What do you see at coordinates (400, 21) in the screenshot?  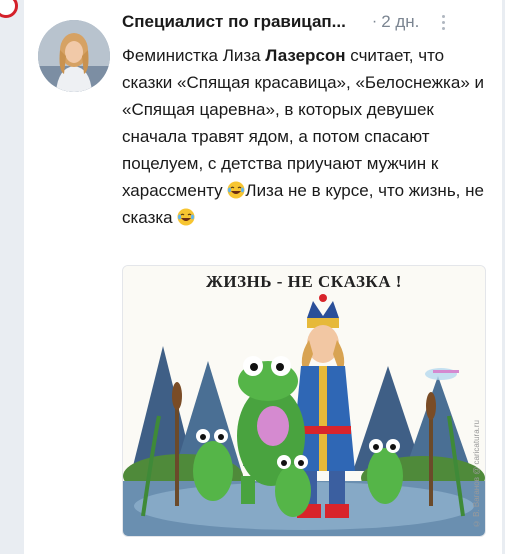 I see `post-age: 2 дн.` at bounding box center [400, 21].